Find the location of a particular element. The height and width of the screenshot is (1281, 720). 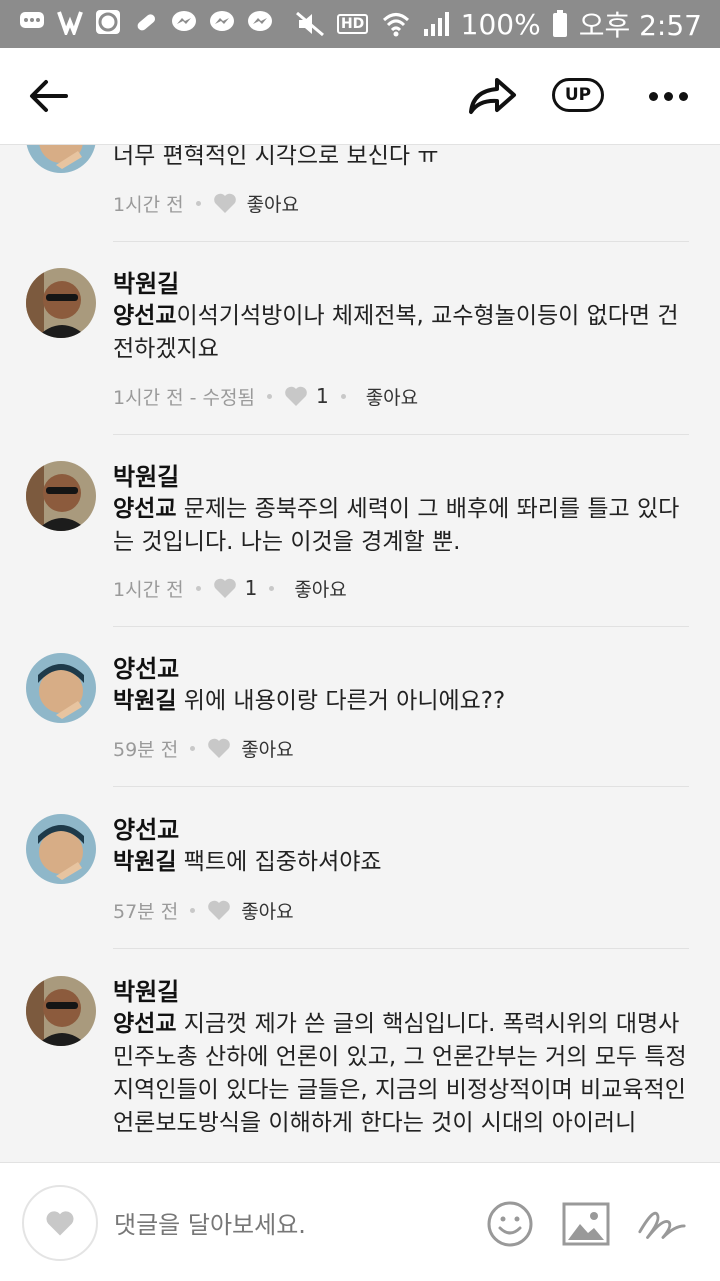

comment-time: 1시간 전 - 수정됨 is located at coordinates (184, 397).